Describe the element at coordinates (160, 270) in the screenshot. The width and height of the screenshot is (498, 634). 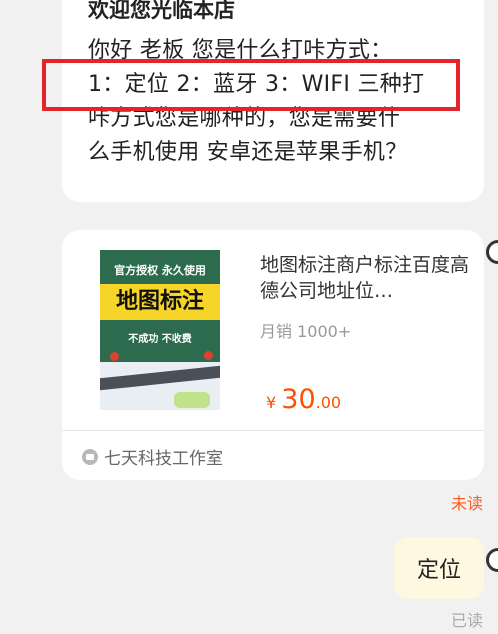
I see `thumbnail-badge-text: 官方授权 永久使用` at that location.